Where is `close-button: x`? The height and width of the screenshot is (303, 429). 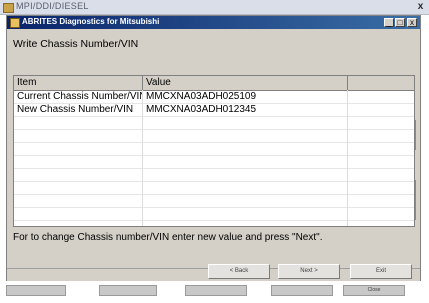 close-button: x is located at coordinates (412, 22).